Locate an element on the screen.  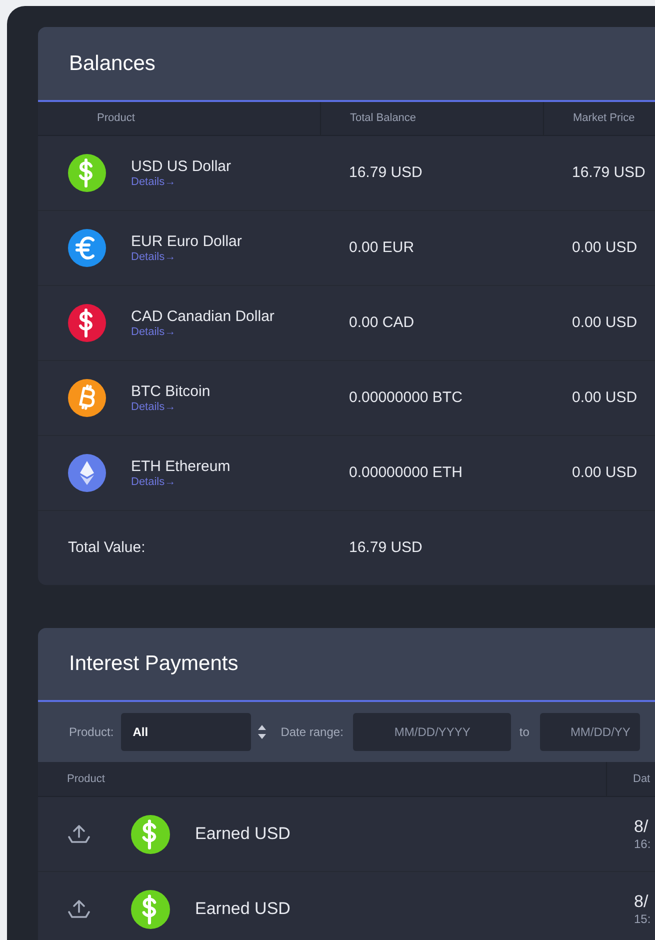
total-value-label: Total Value: is located at coordinates (107, 548).